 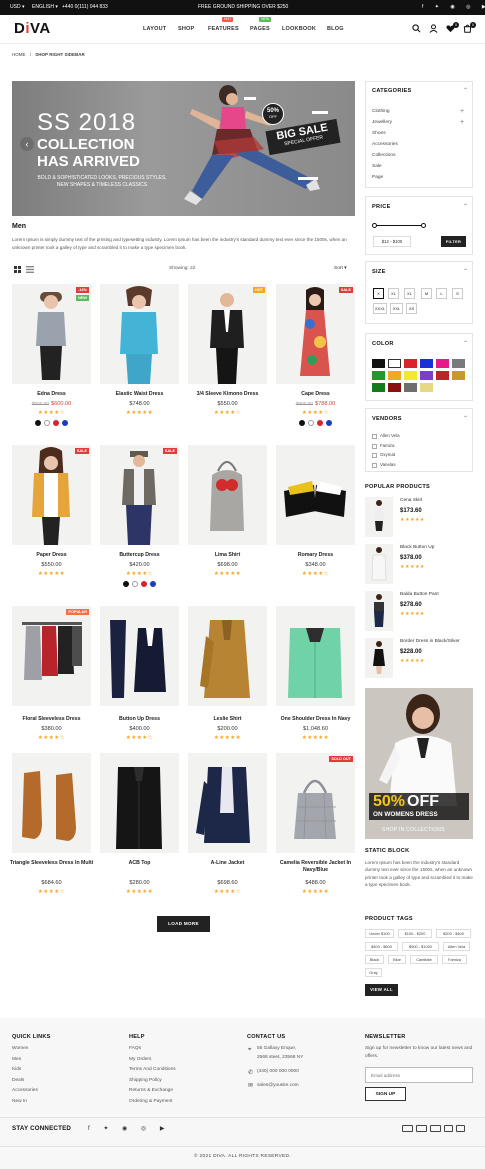 I want to click on nav-shop: SHOP, so click(x=186, y=29).